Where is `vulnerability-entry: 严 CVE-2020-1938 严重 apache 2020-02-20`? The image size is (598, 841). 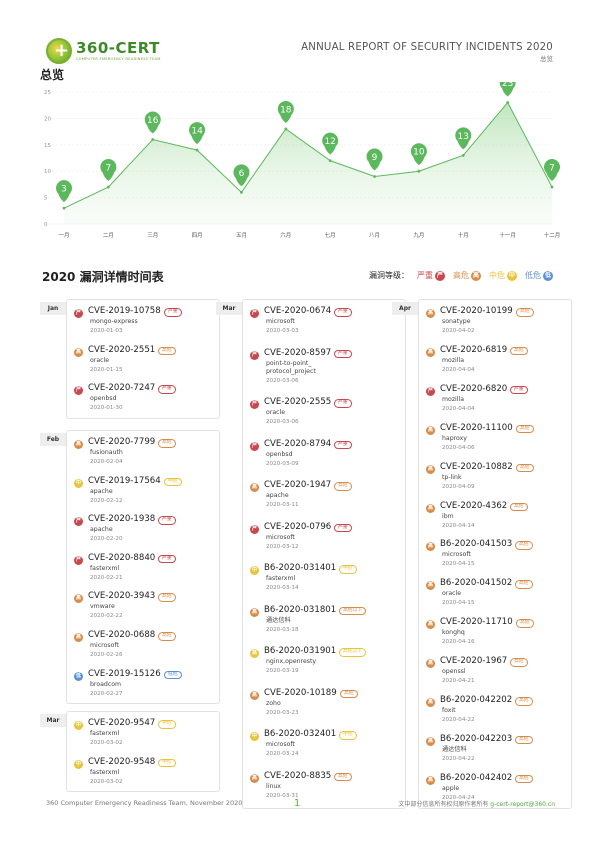 vulnerability-entry: 严 CVE-2020-1938 严重 apache 2020-02-20 is located at coordinates (146, 533).